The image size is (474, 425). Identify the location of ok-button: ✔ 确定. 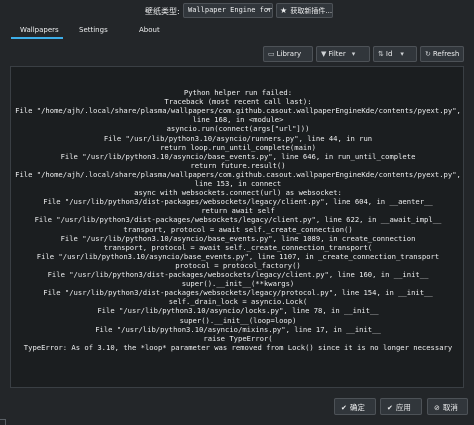
(355, 406).